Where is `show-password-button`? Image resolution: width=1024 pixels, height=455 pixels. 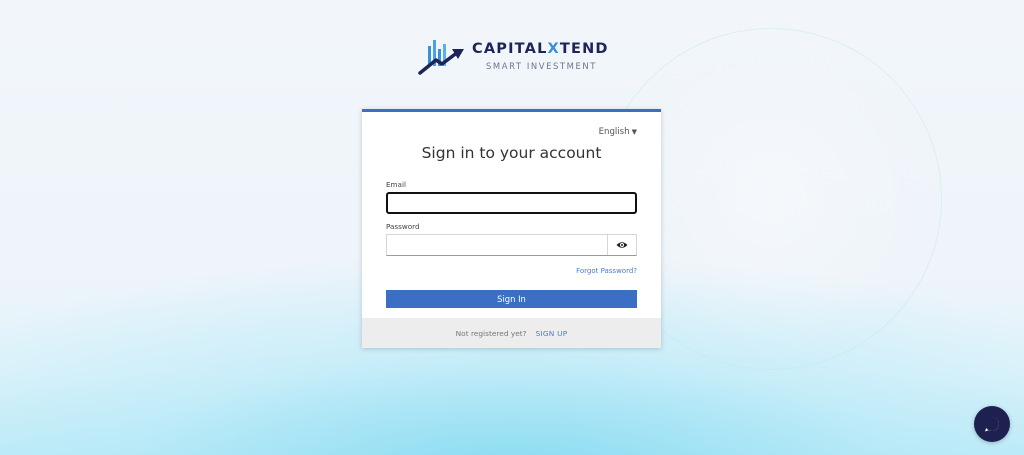
show-password-button is located at coordinates (621, 245).